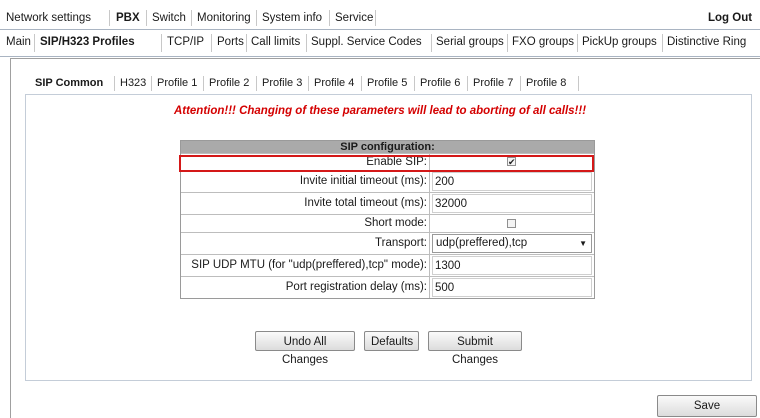  Describe the element at coordinates (305, 223) in the screenshot. I see `short-mode-label: Short mode:` at that location.